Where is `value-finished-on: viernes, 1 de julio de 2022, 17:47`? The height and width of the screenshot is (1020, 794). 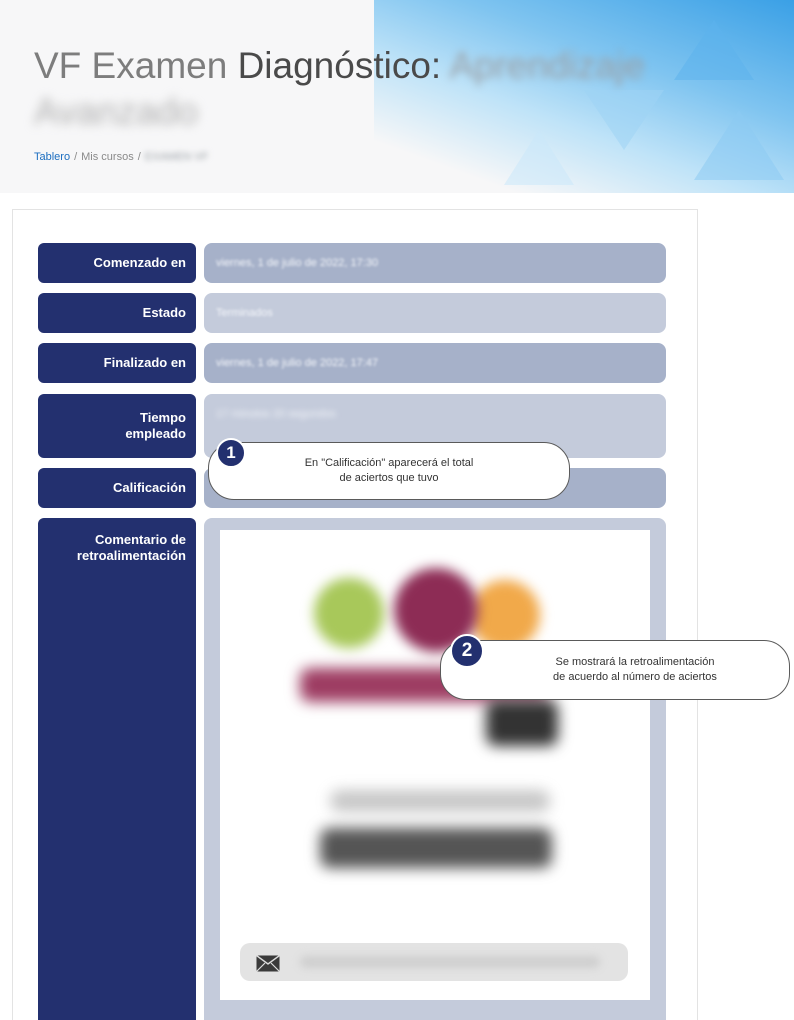 value-finished-on: viernes, 1 de julio de 2022, 17:47 is located at coordinates (435, 363).